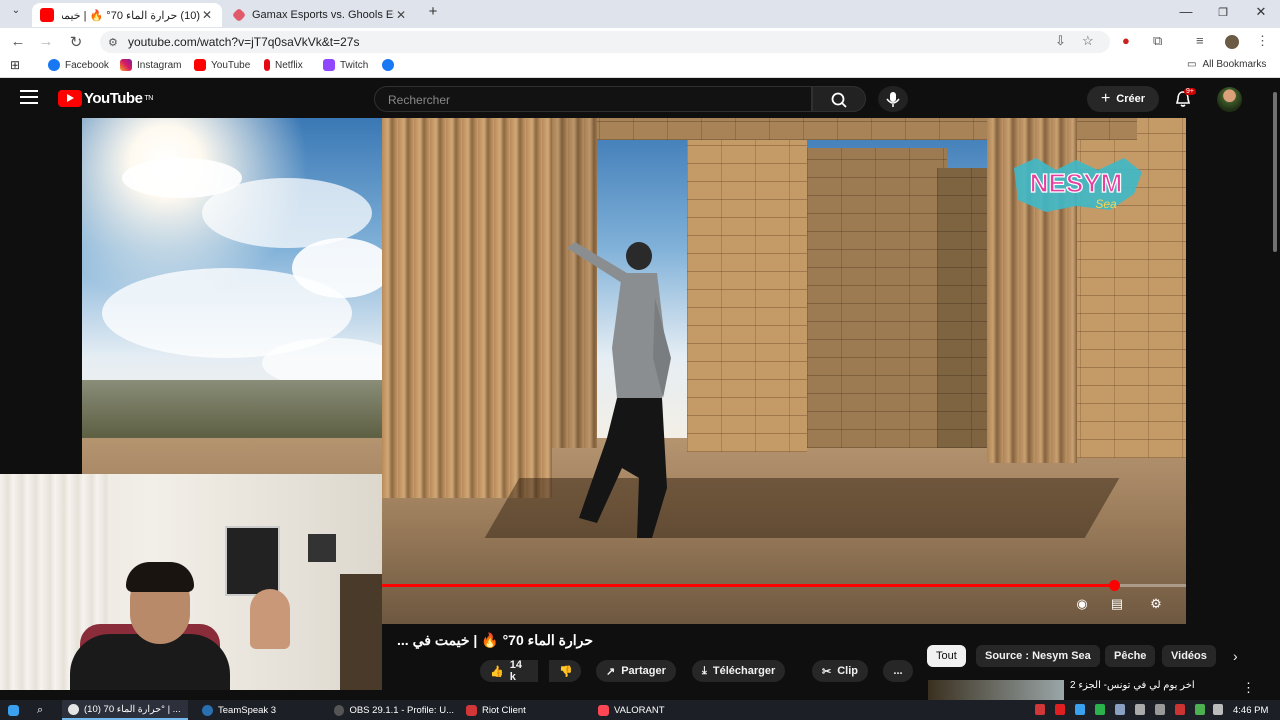  What do you see at coordinates (73, 709) in the screenshot?
I see `chrome-icon` at bounding box center [73, 709].